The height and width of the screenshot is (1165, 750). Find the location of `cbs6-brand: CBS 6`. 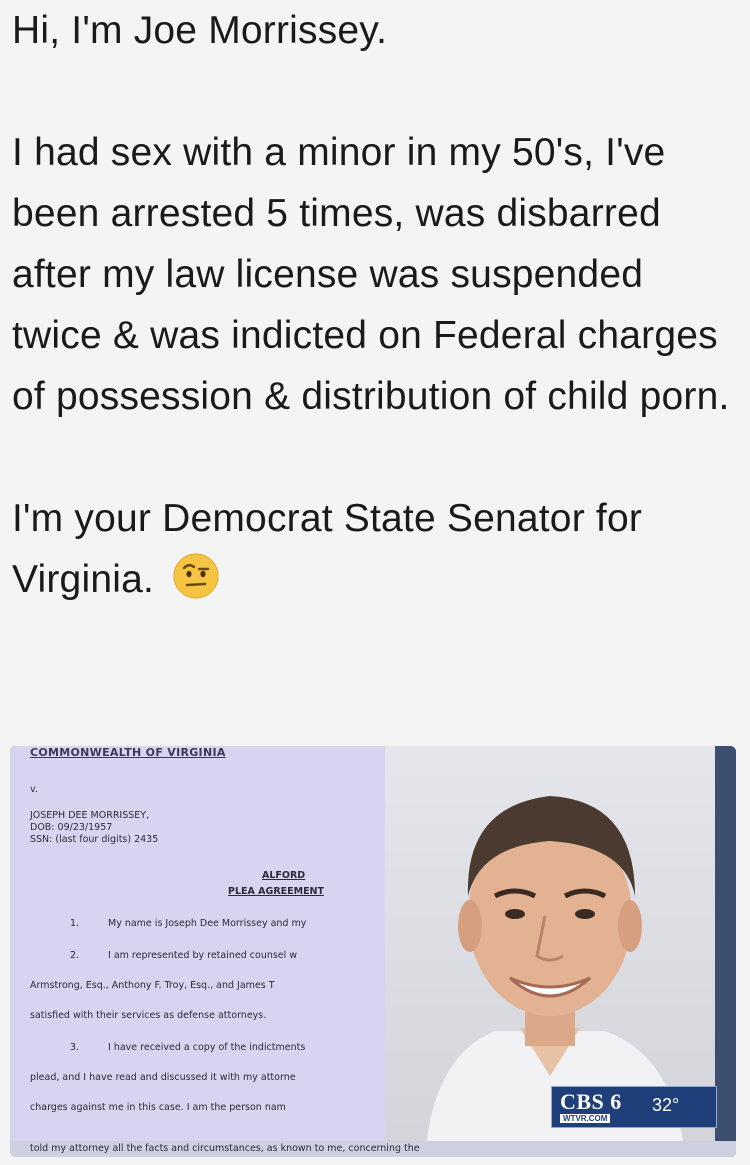

cbs6-brand: CBS 6 is located at coordinates (591, 1101).